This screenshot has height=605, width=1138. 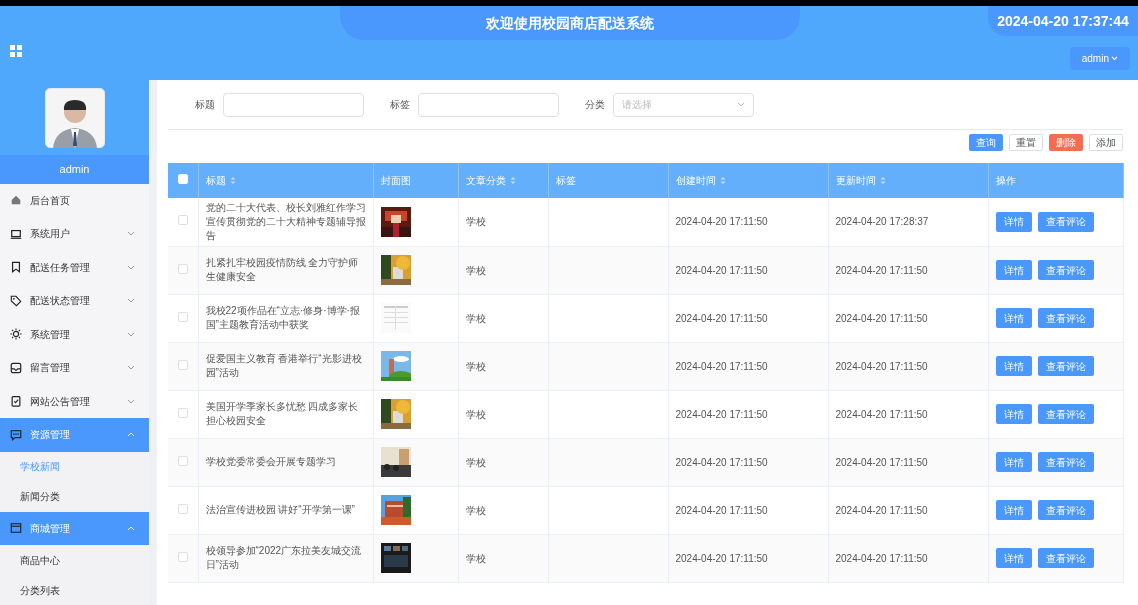 What do you see at coordinates (485, 181) in the screenshot?
I see `column-header: 文章分类` at bounding box center [485, 181].